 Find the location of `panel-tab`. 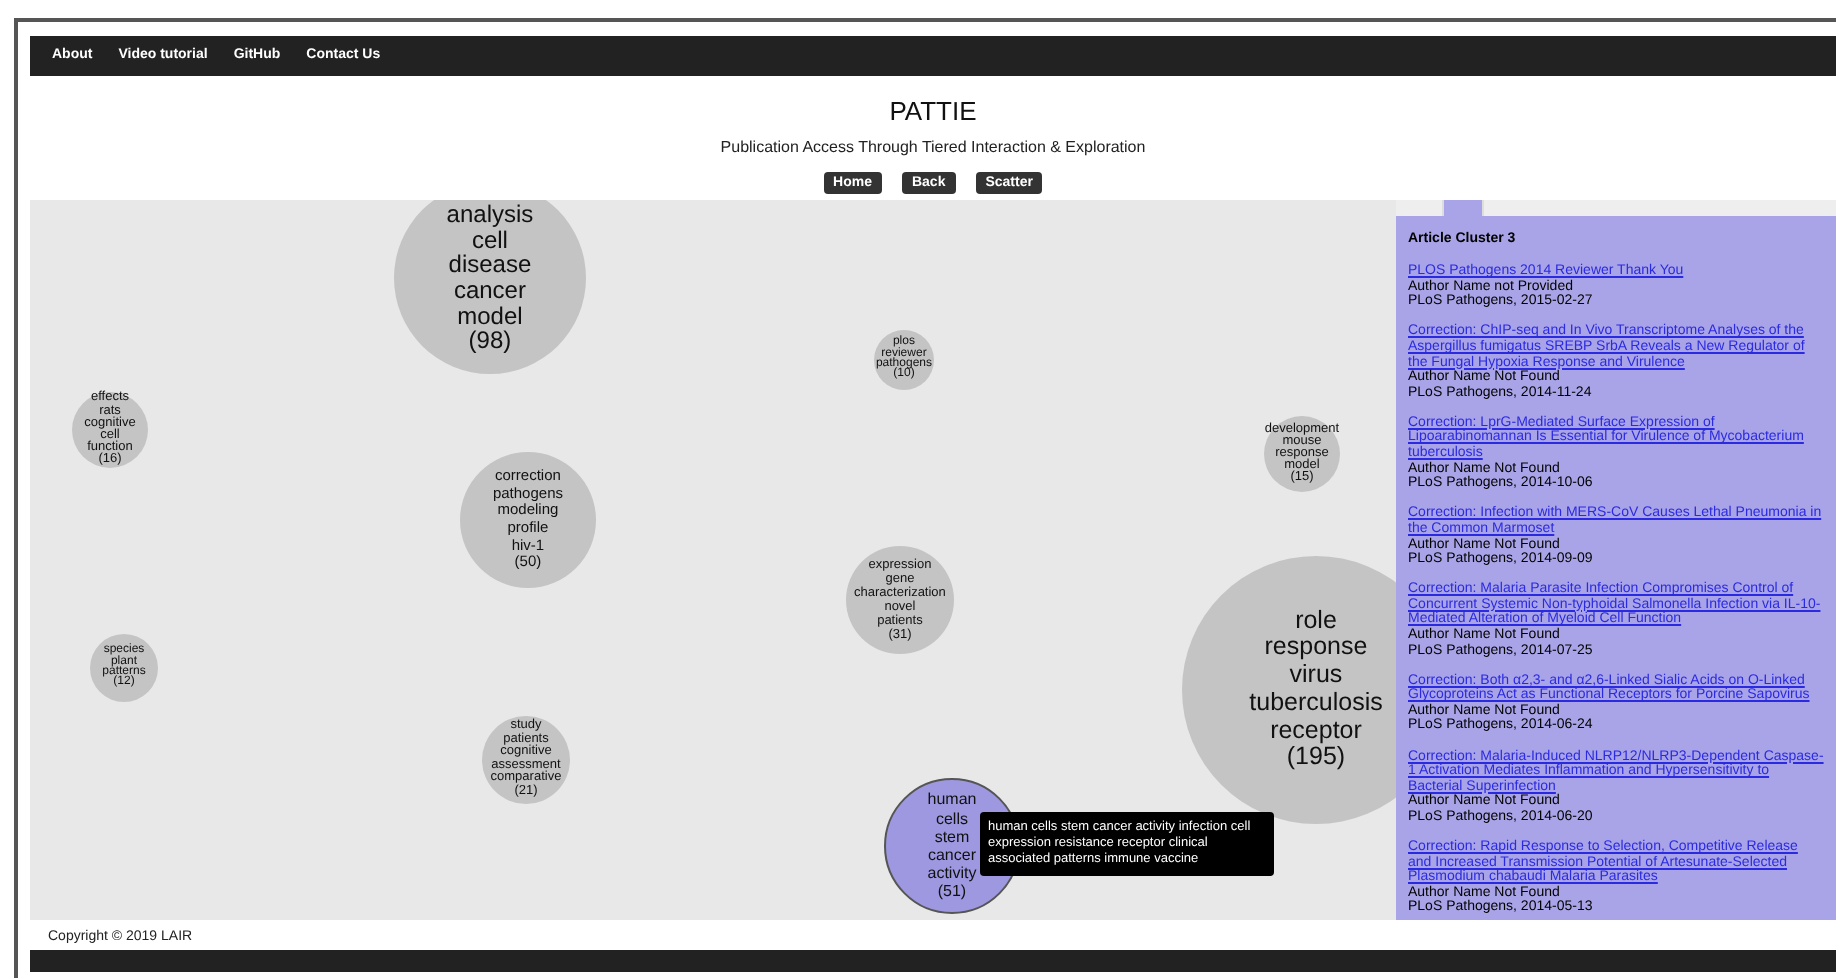

panel-tab is located at coordinates (1463, 208).